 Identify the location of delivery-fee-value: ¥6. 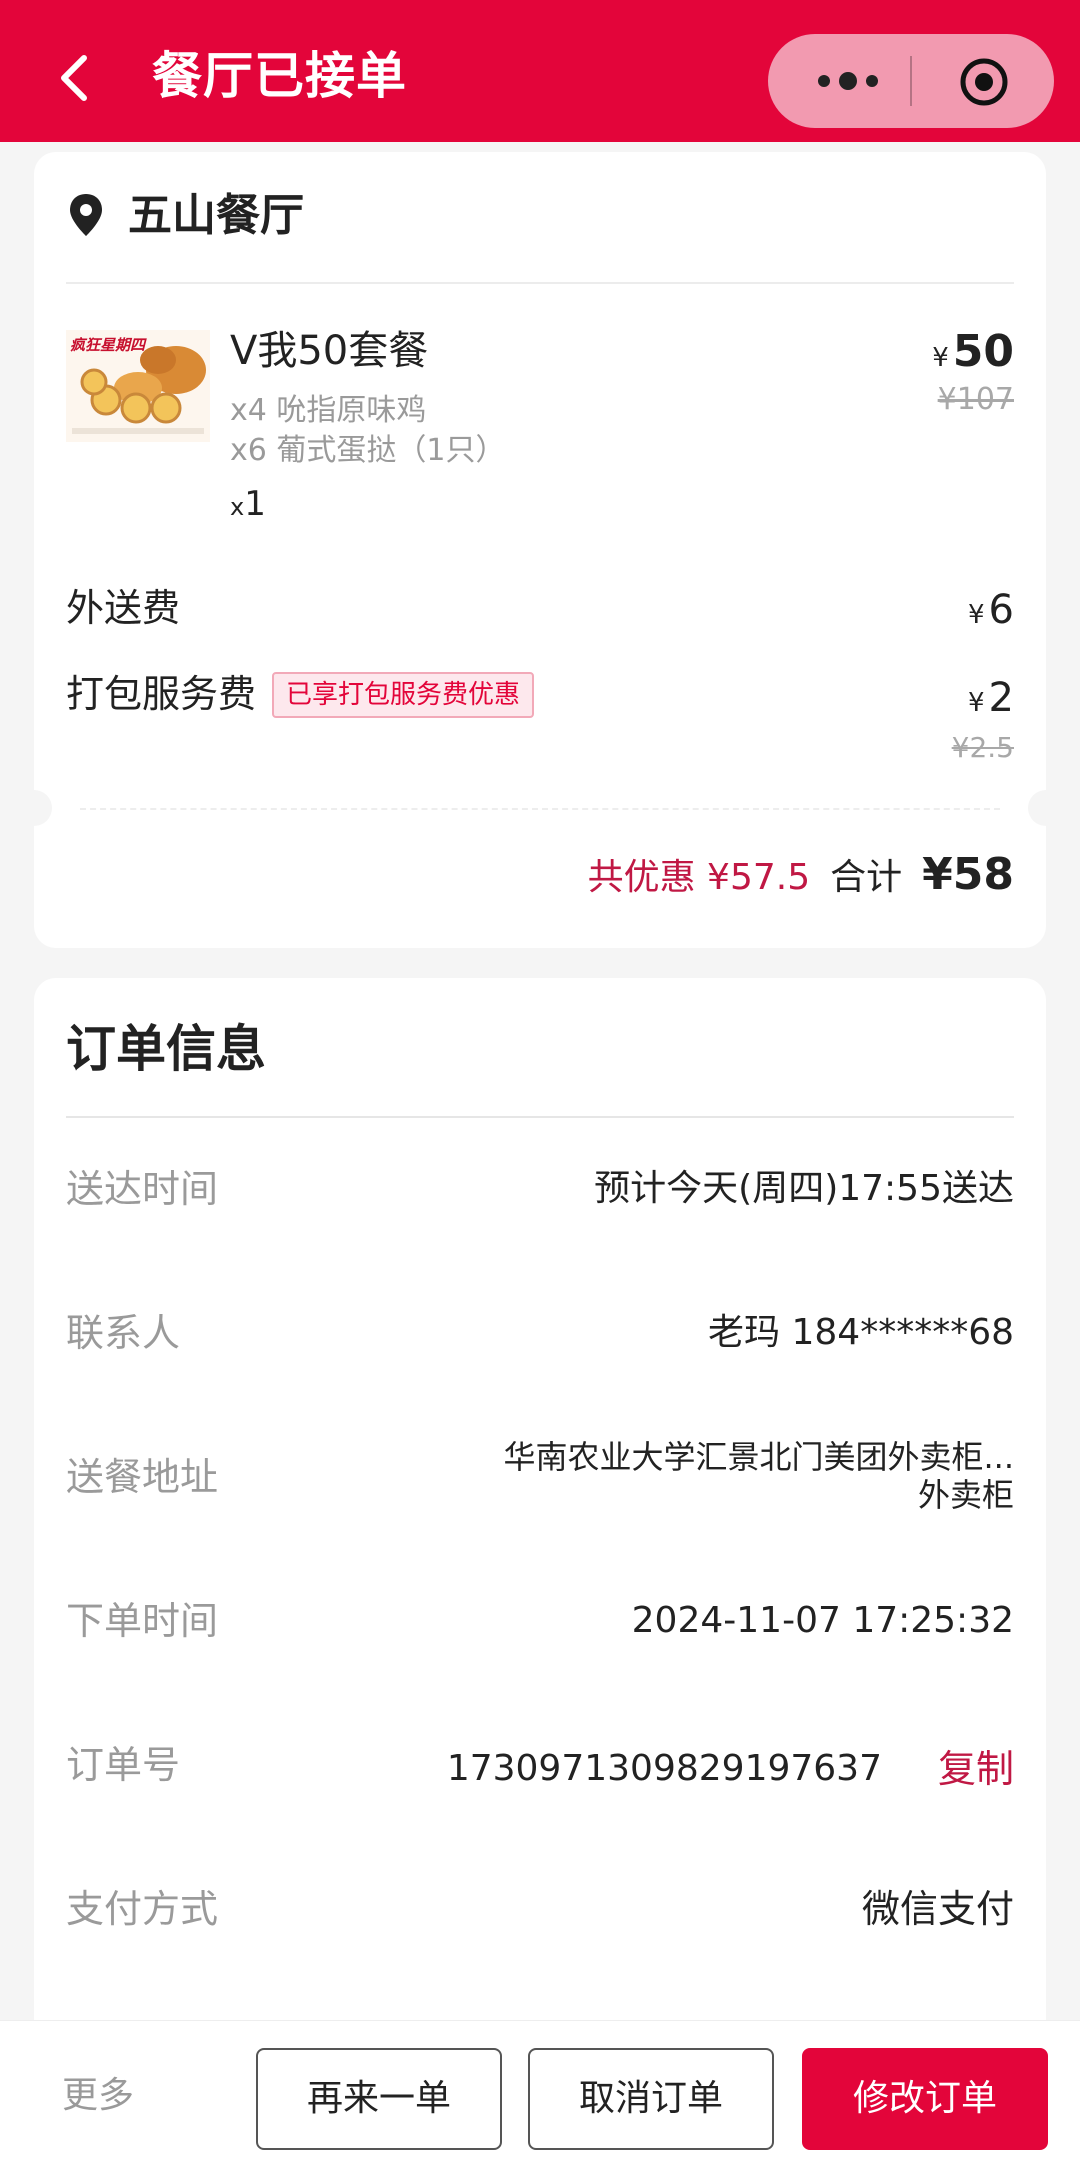
(991, 612).